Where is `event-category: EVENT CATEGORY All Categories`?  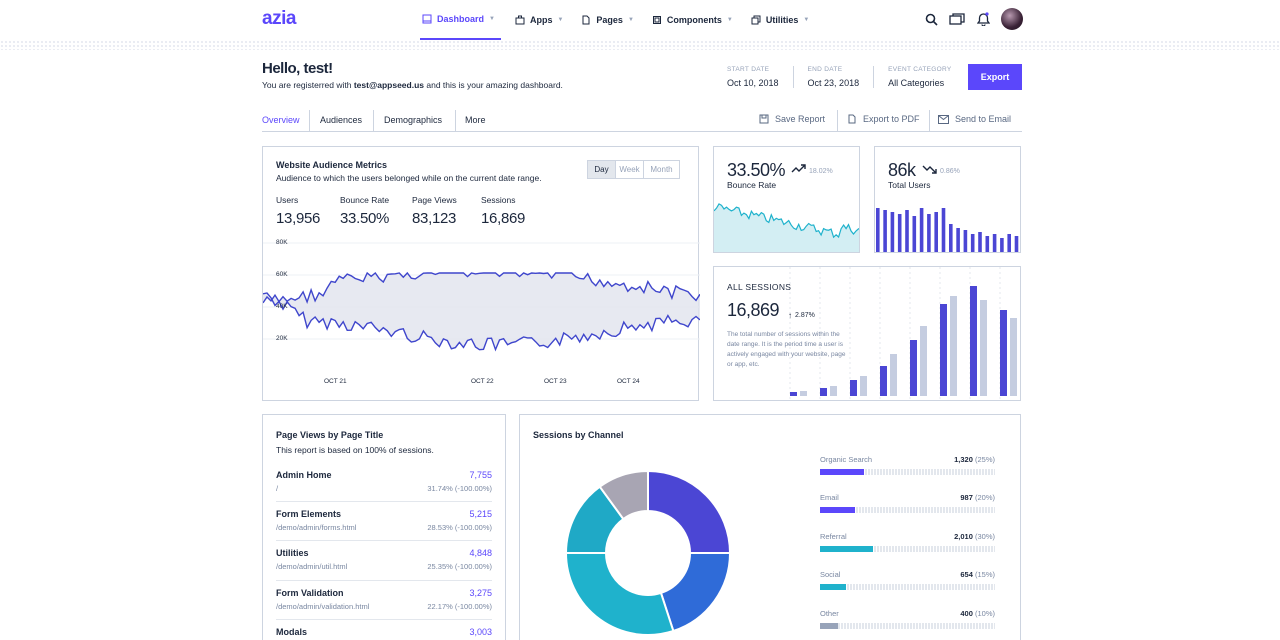
event-category: EVENT CATEGORY All Categories is located at coordinates (926, 77).